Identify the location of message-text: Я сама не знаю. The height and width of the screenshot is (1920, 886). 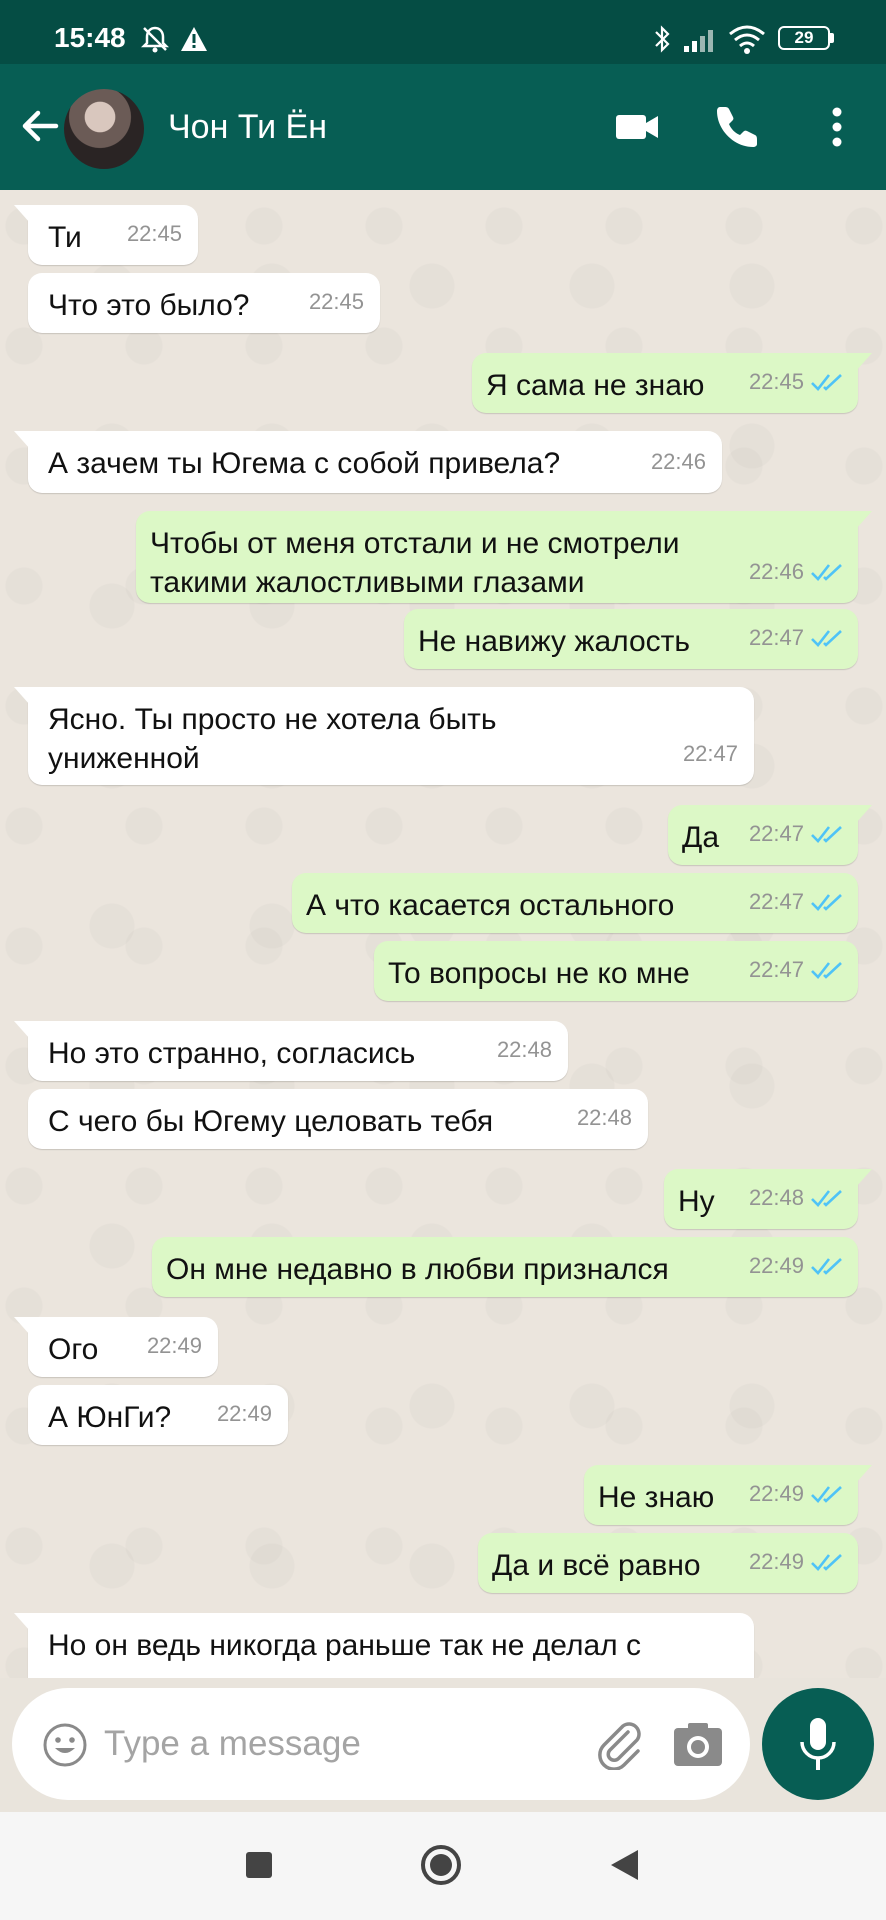
(595, 385).